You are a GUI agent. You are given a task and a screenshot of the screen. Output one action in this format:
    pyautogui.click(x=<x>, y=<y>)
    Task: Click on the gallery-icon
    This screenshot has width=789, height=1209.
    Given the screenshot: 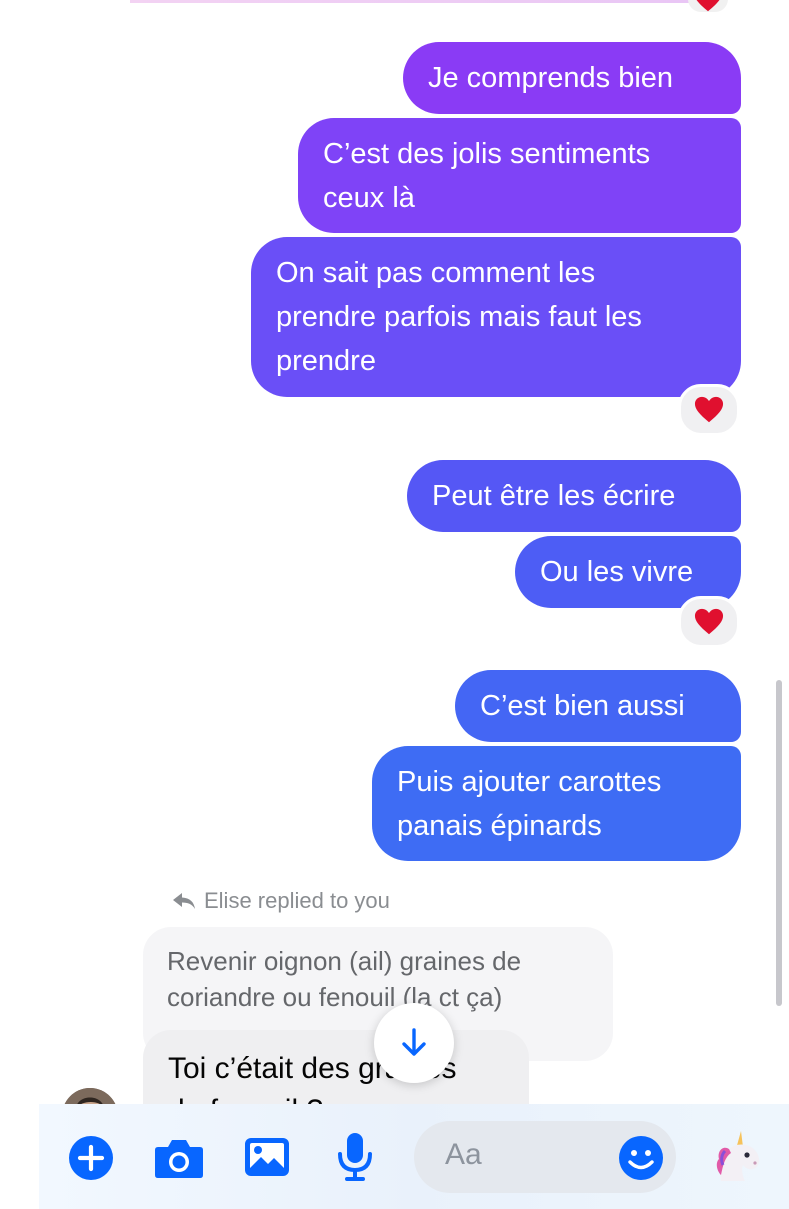 What is the action you would take?
    pyautogui.click(x=267, y=1157)
    